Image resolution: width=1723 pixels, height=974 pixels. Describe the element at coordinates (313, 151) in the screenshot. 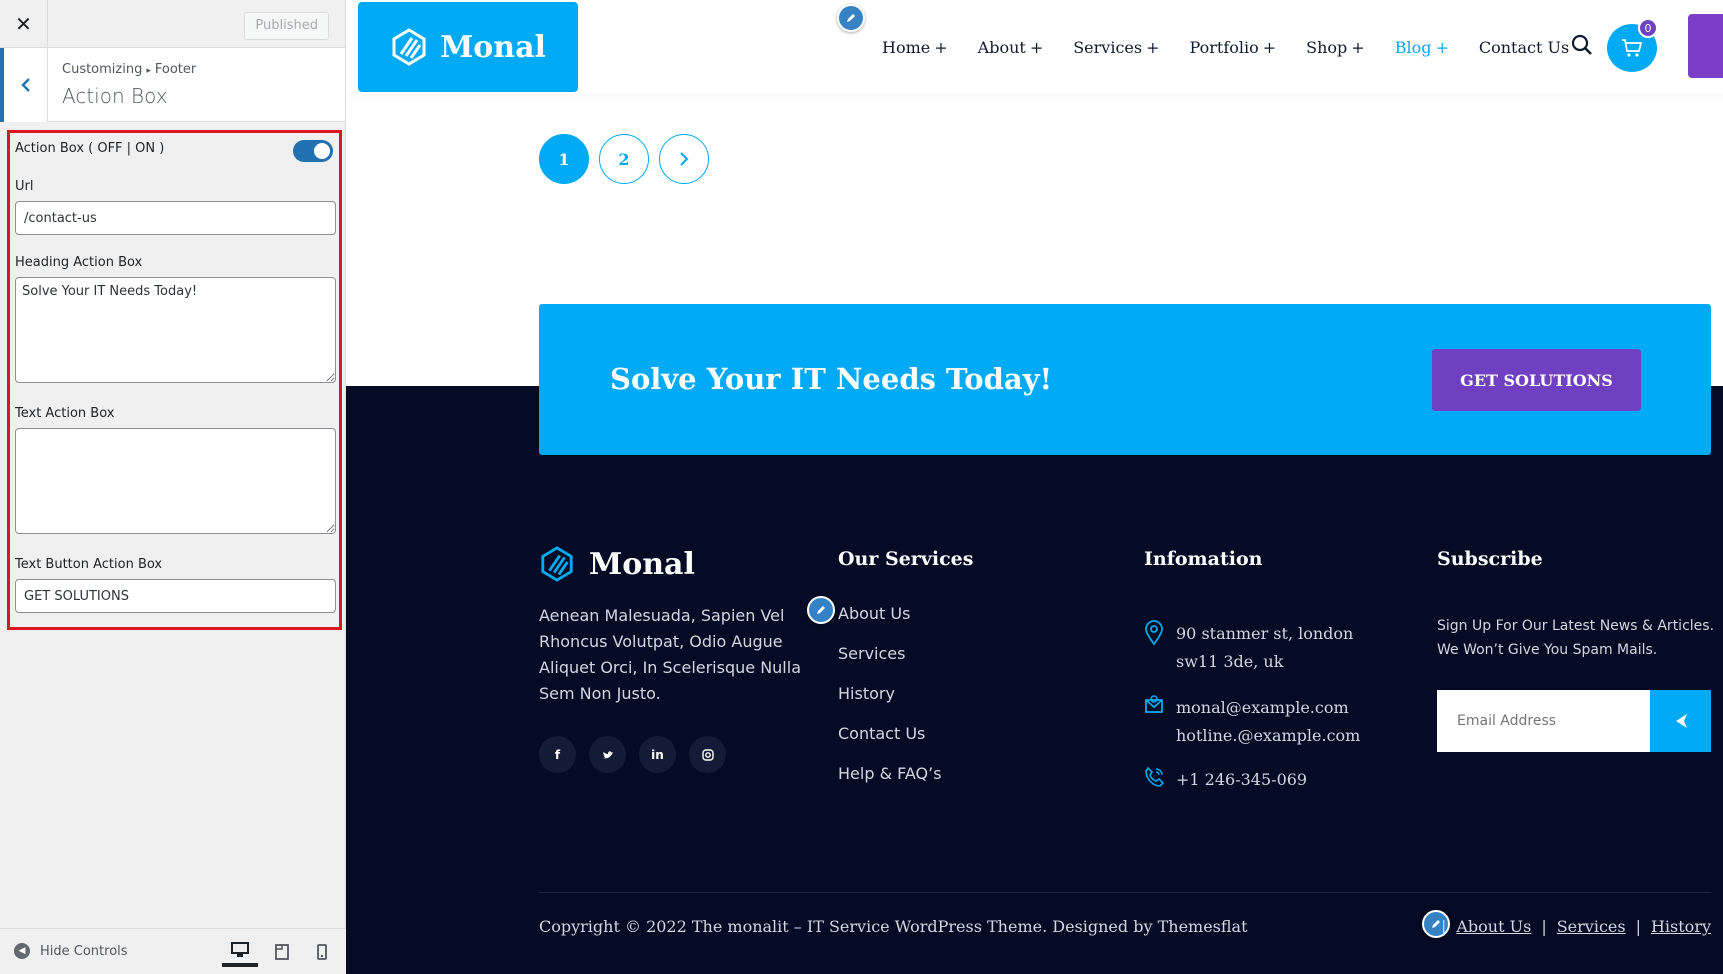

I see `action-box-toggle` at that location.